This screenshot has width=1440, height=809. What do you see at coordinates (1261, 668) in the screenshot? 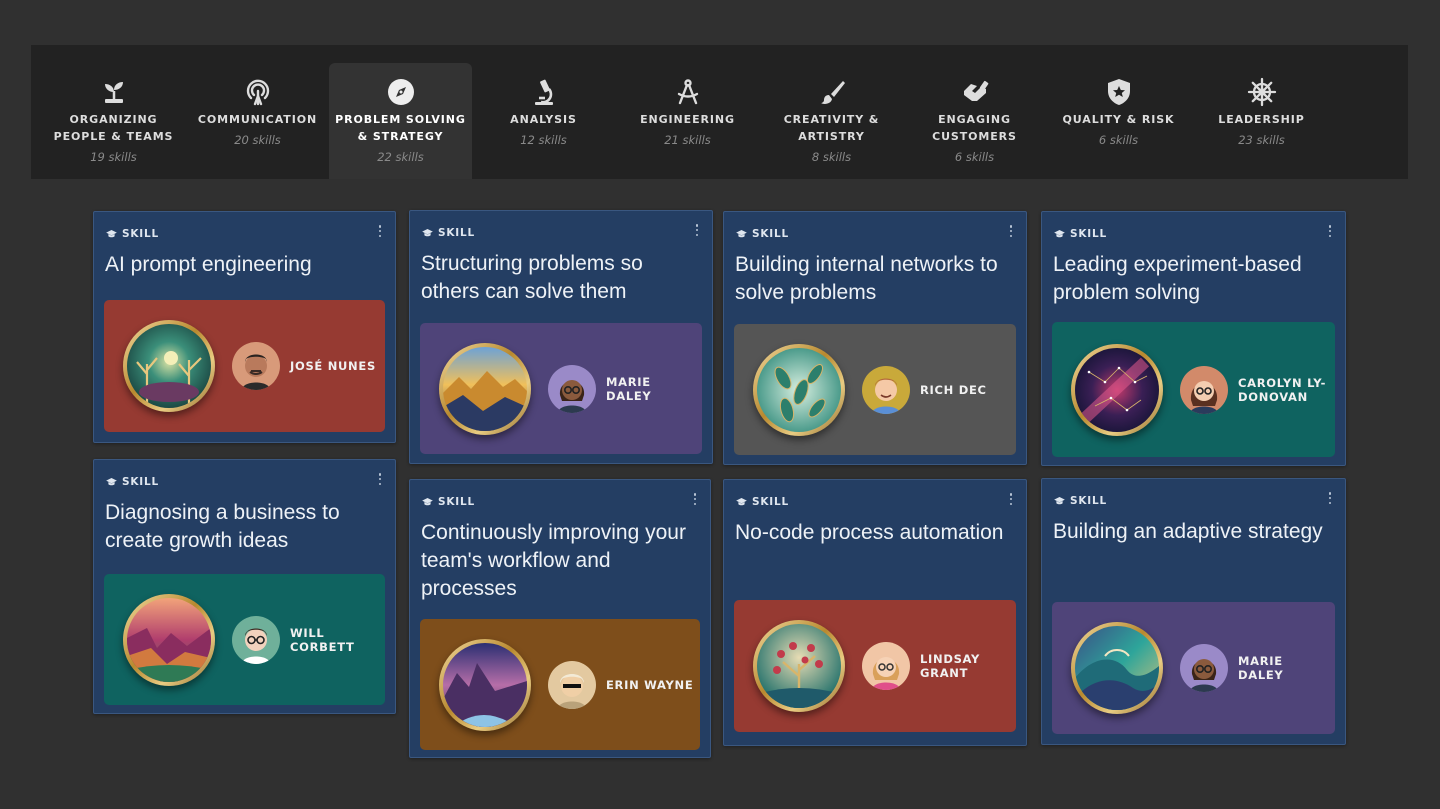
I see `owner-name: MARIE DALEY` at bounding box center [1261, 668].